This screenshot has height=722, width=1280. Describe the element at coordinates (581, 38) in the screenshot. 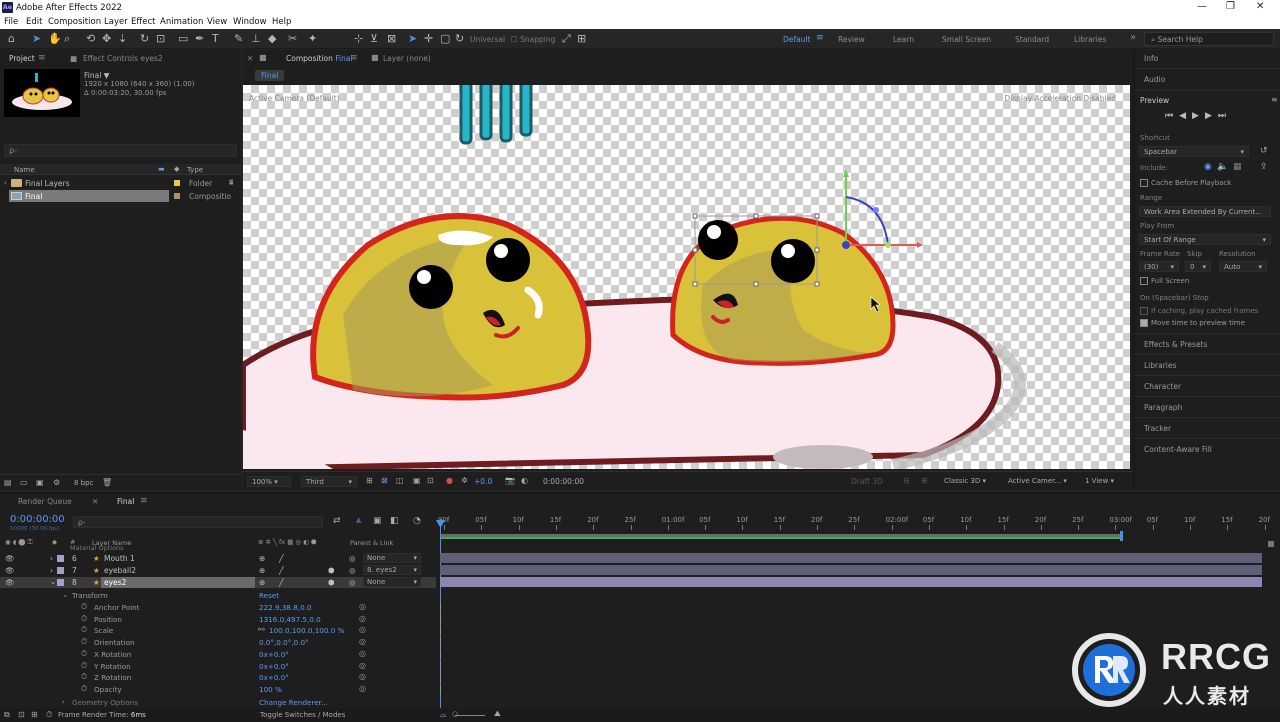

I see `snap-grid-icon: ⊞` at that location.